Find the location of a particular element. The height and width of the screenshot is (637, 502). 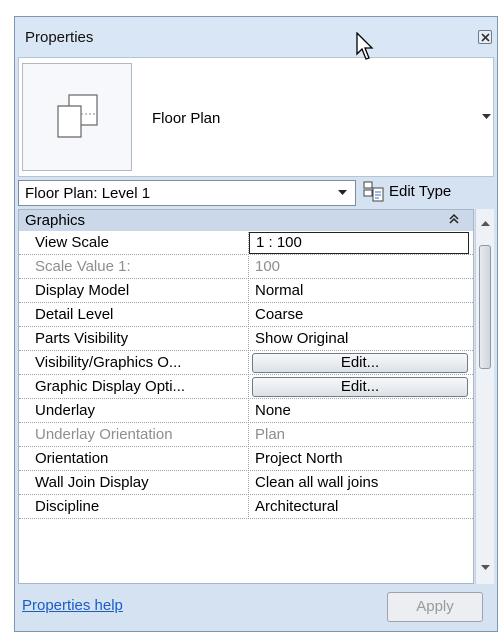

group-header-graphics: Graphics is located at coordinates (246, 220).